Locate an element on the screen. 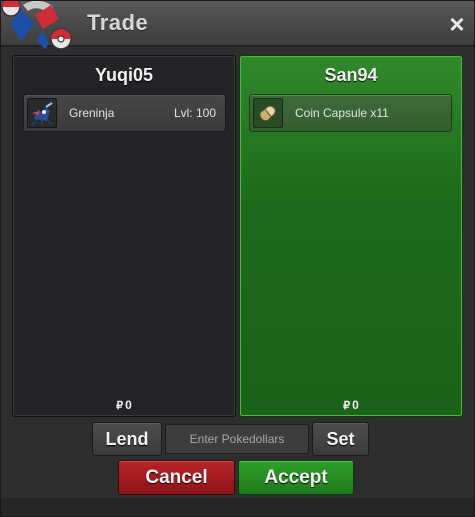 The image size is (475, 517). bottom-bar is located at coordinates (237, 507).